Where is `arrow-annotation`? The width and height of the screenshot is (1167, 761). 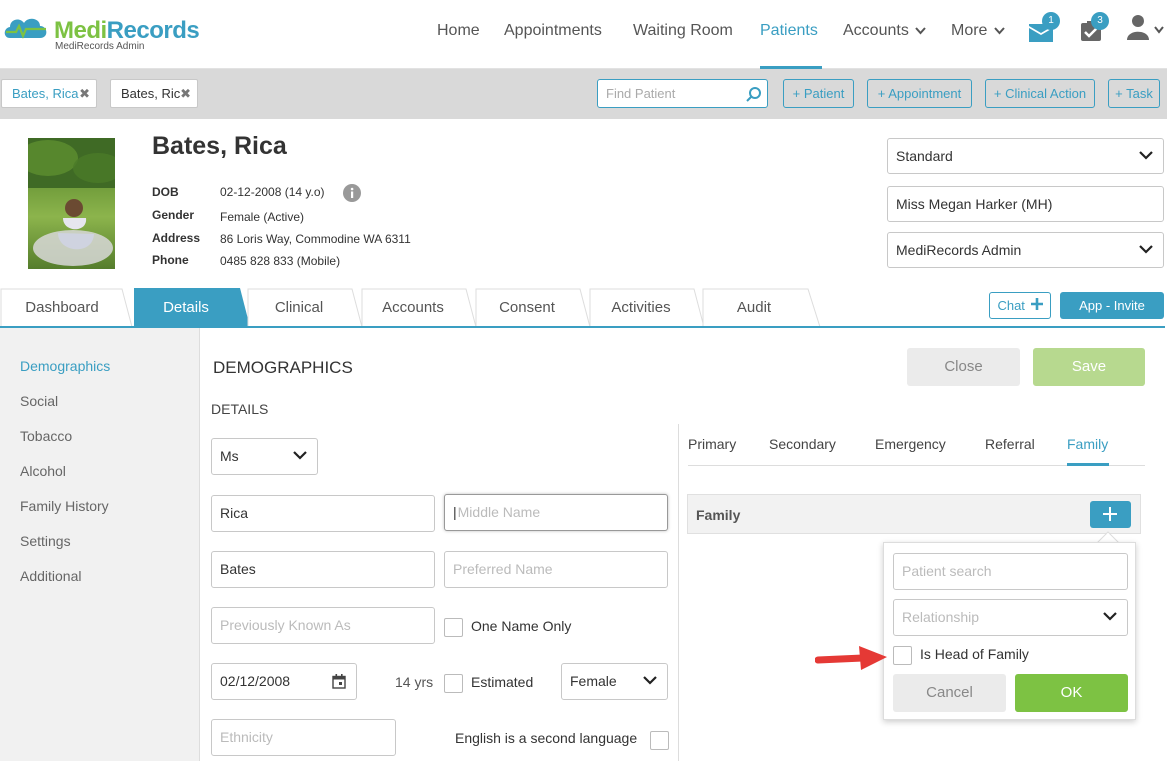
arrow-annotation is located at coordinates (851, 658).